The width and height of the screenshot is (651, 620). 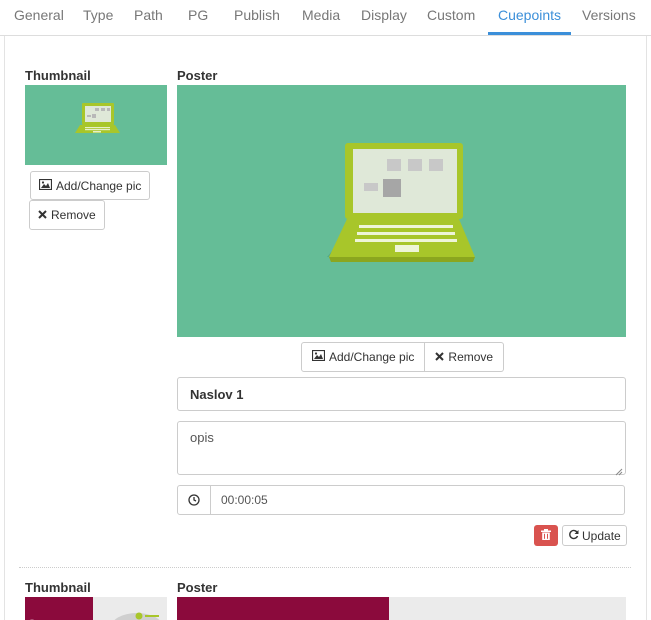 I want to click on tab-display: Display, so click(x=384, y=18).